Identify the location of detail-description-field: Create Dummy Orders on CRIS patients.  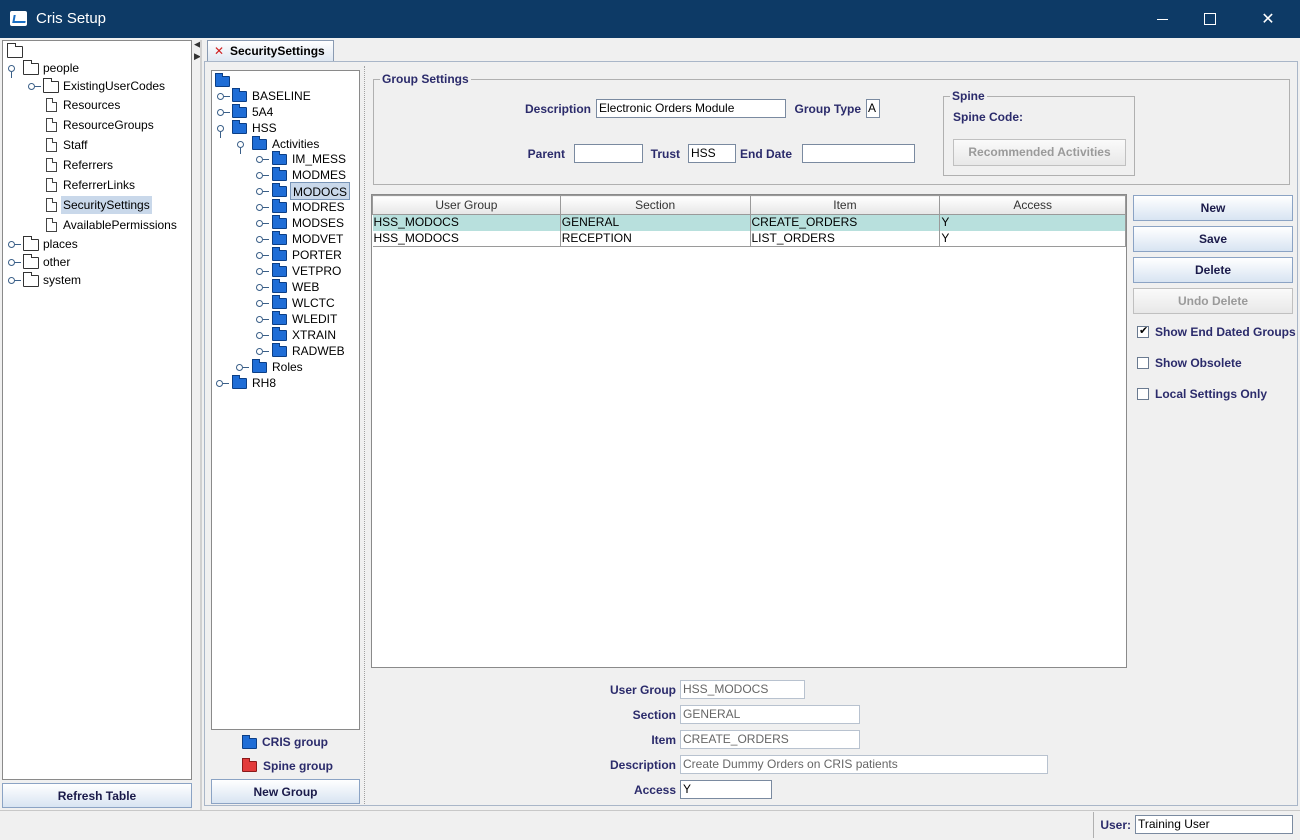
(864, 764).